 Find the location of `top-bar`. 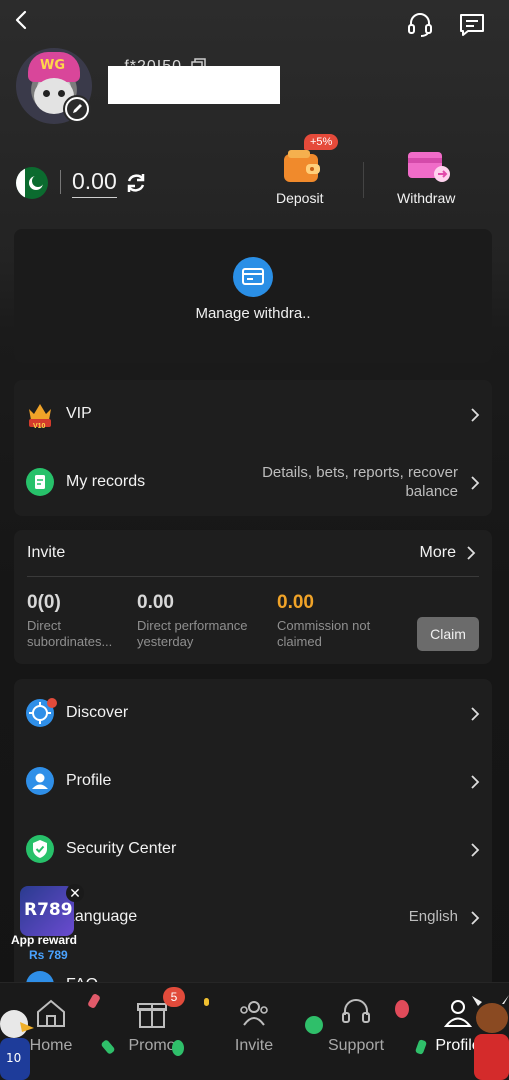

top-bar is located at coordinates (254, 24).